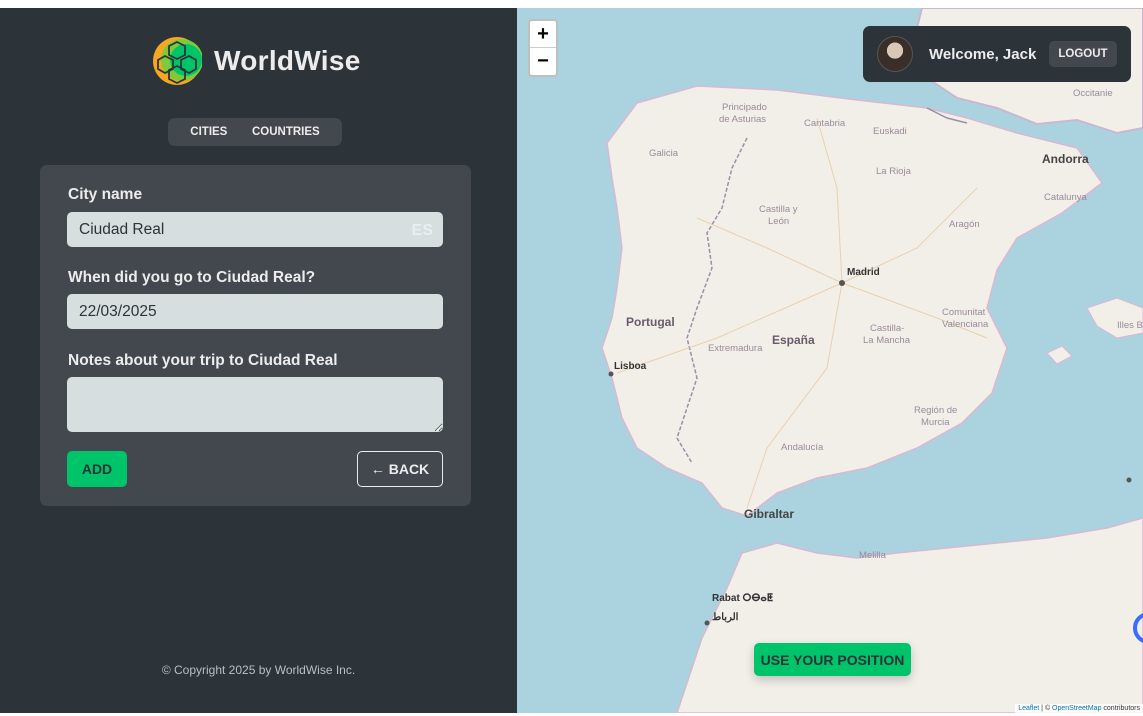 The image size is (1143, 716). What do you see at coordinates (177, 61) in the screenshot?
I see `globe-logo-icon` at bounding box center [177, 61].